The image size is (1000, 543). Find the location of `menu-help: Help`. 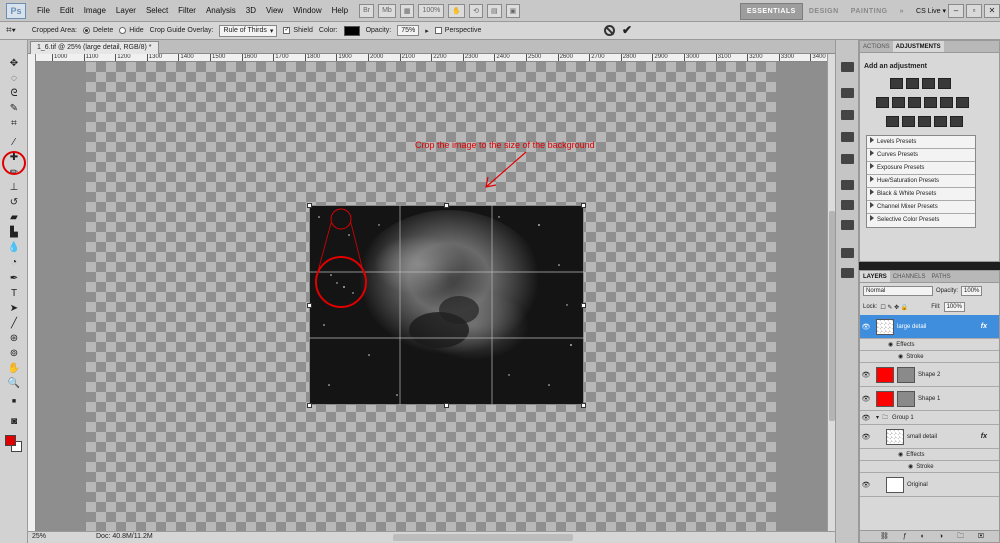

menu-help: Help is located at coordinates (340, 10).